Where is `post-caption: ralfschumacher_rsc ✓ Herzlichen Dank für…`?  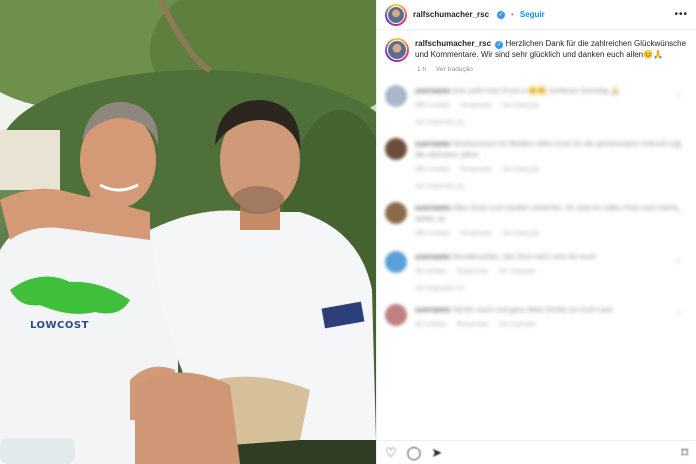 post-caption: ralfschumacher_rsc ✓ Herzlichen Dank für… is located at coordinates (536, 46).